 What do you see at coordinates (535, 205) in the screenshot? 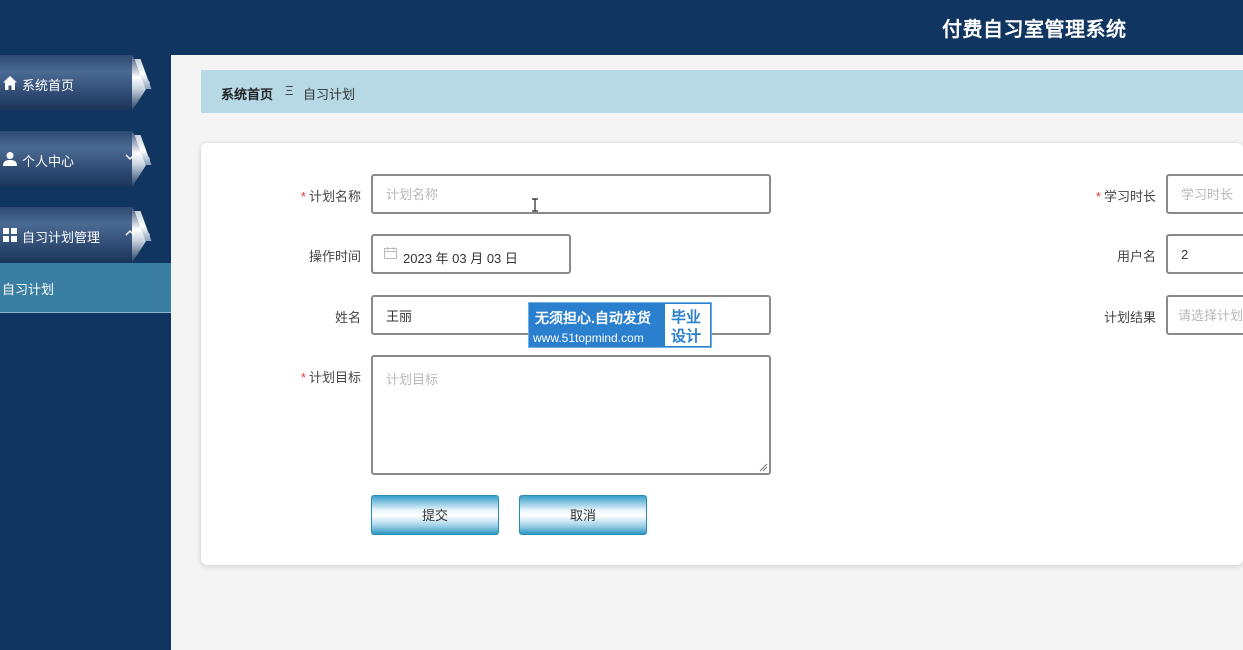
I see `text-cursor-icon` at bounding box center [535, 205].